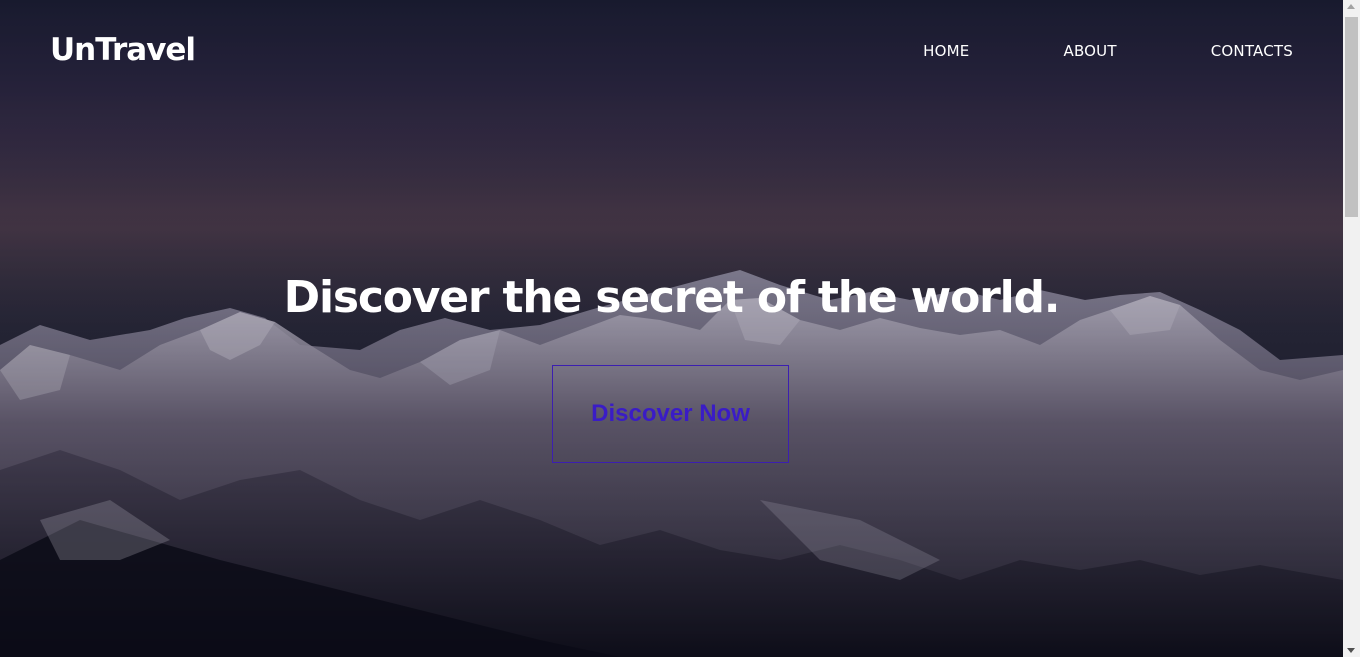  I want to click on scrollbar-thumb, so click(1351, 117).